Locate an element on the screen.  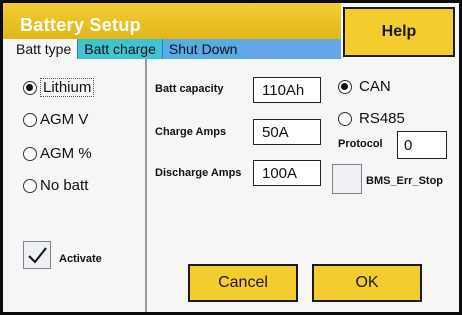
bms-err-stop-checkbox is located at coordinates (347, 179).